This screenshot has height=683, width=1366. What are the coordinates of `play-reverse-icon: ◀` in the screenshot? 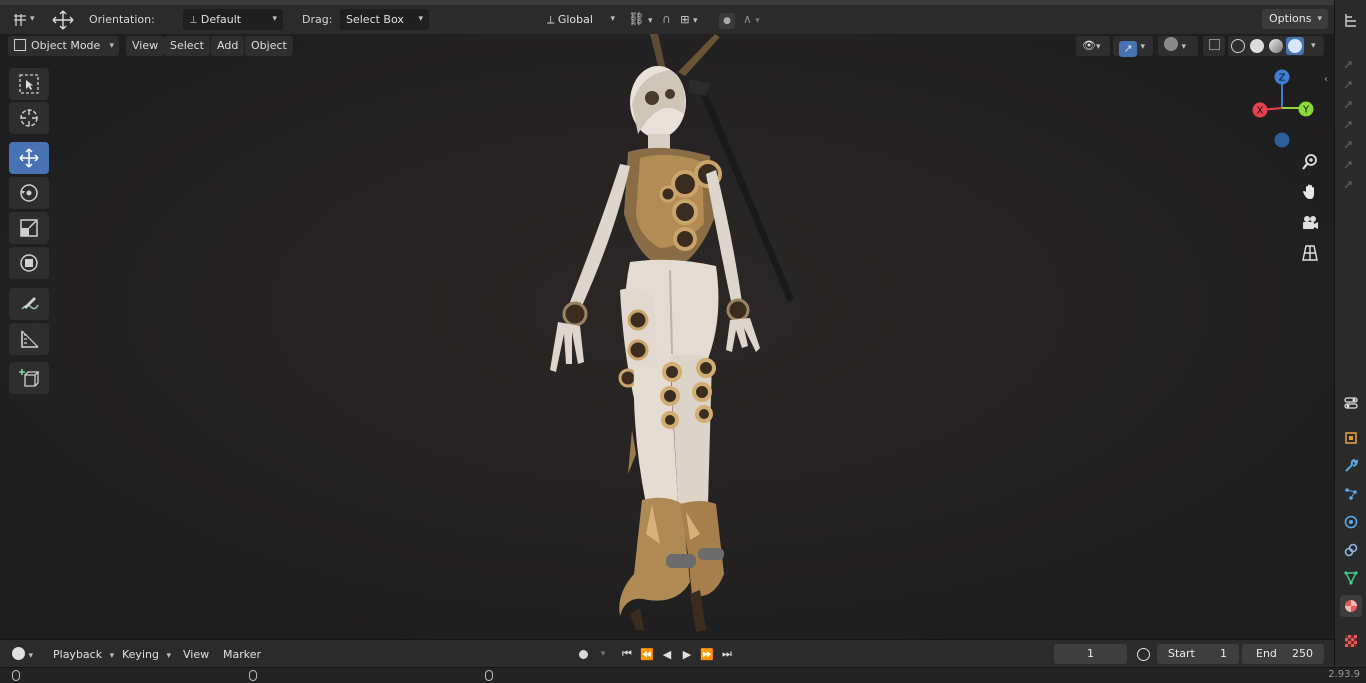 It's located at (667, 654).